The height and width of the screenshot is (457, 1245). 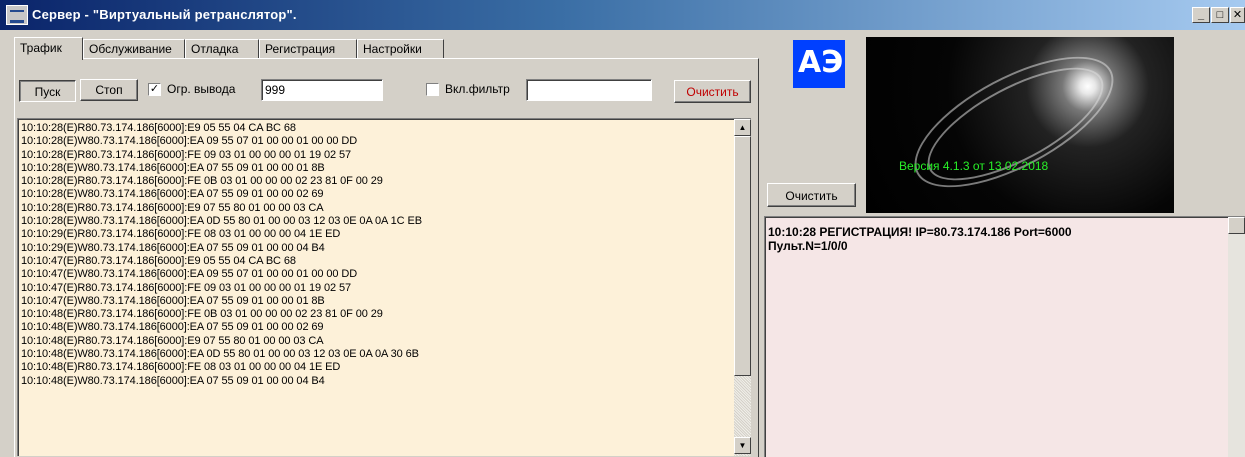 I want to click on filter-label: Вкл.фильтр, so click(x=477, y=89).